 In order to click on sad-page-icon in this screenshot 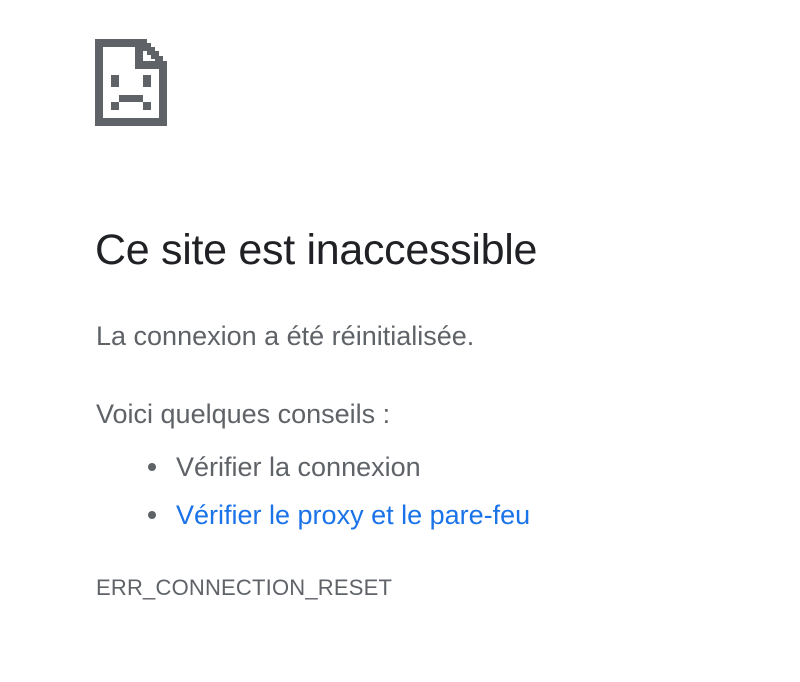, I will do `click(131, 82)`.